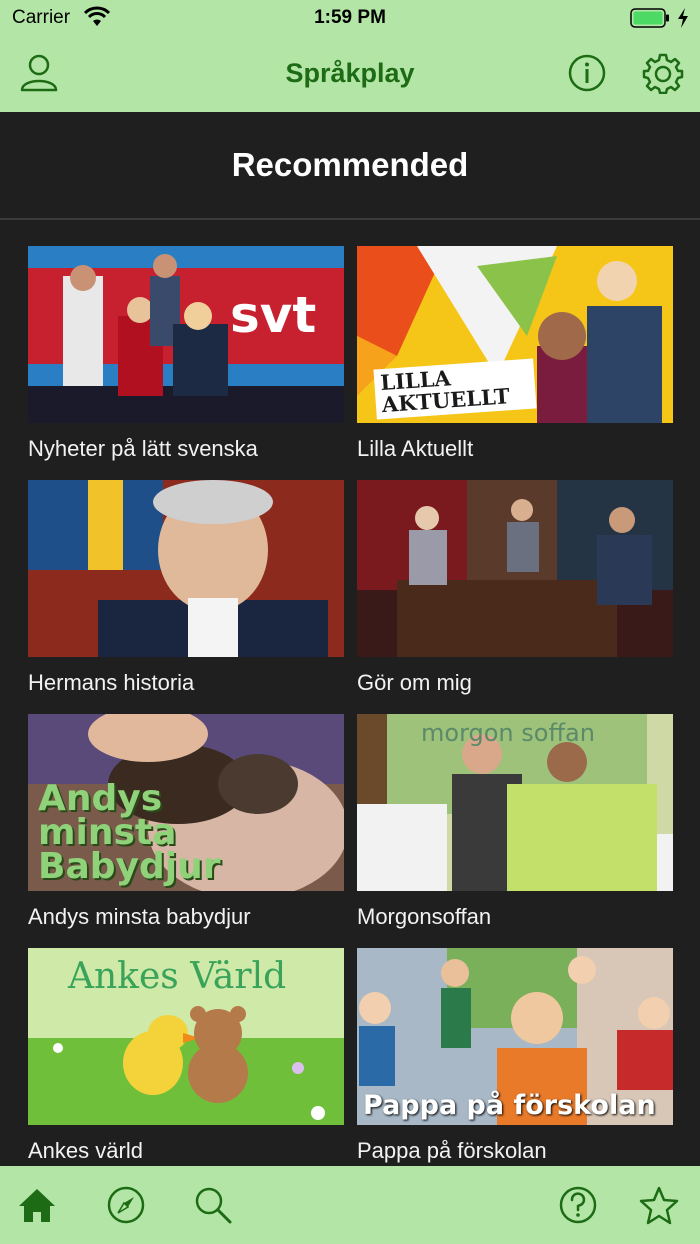  I want to click on program-card-nyheter: svt Nyheter på lätt svenska, so click(186, 358).